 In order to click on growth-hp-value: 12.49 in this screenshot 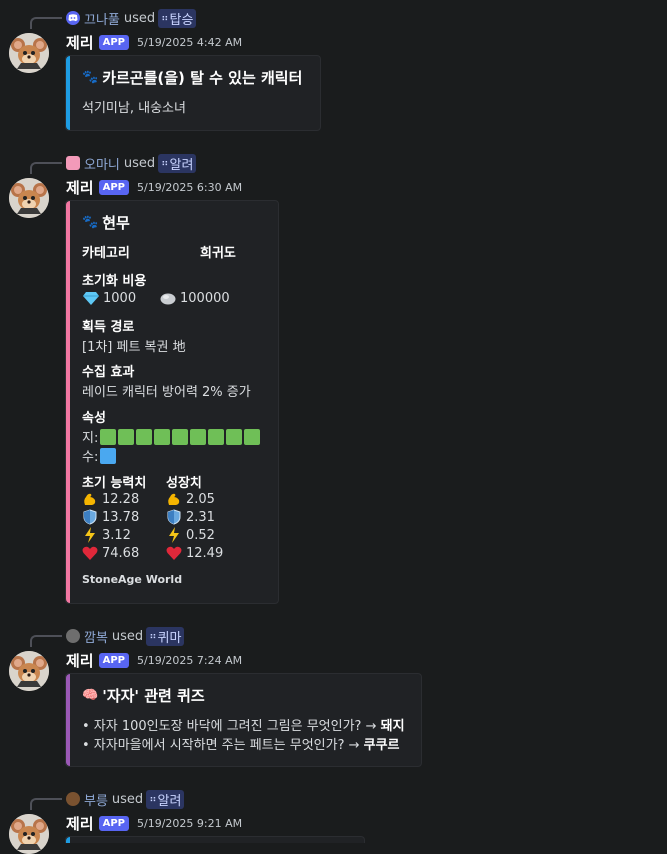, I will do `click(205, 553)`.